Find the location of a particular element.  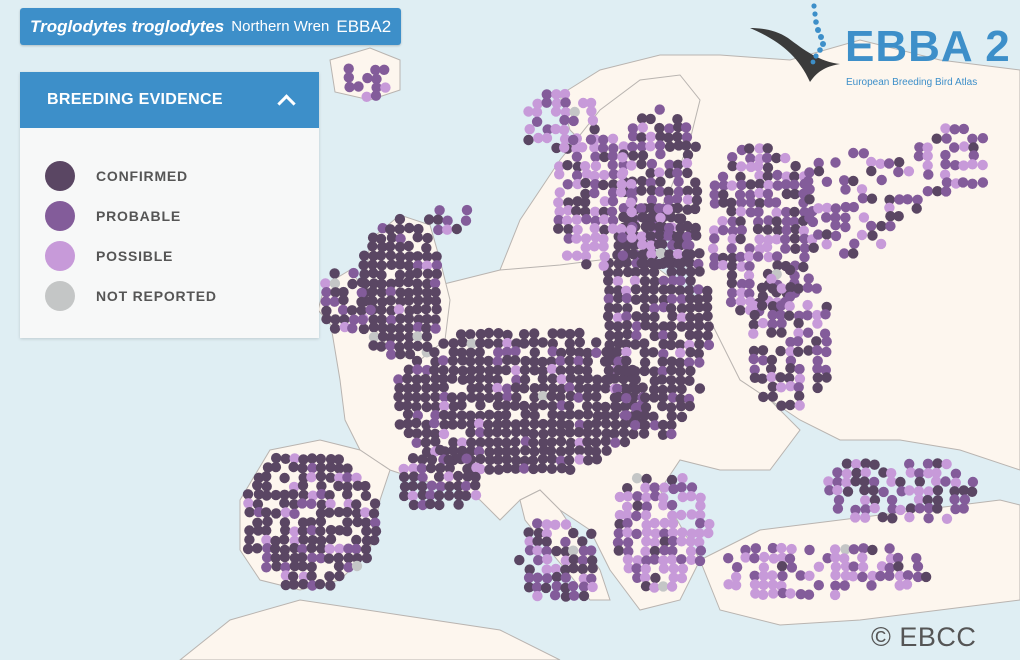

legend-item-not-reported: NOT REPORTED is located at coordinates (169, 296).